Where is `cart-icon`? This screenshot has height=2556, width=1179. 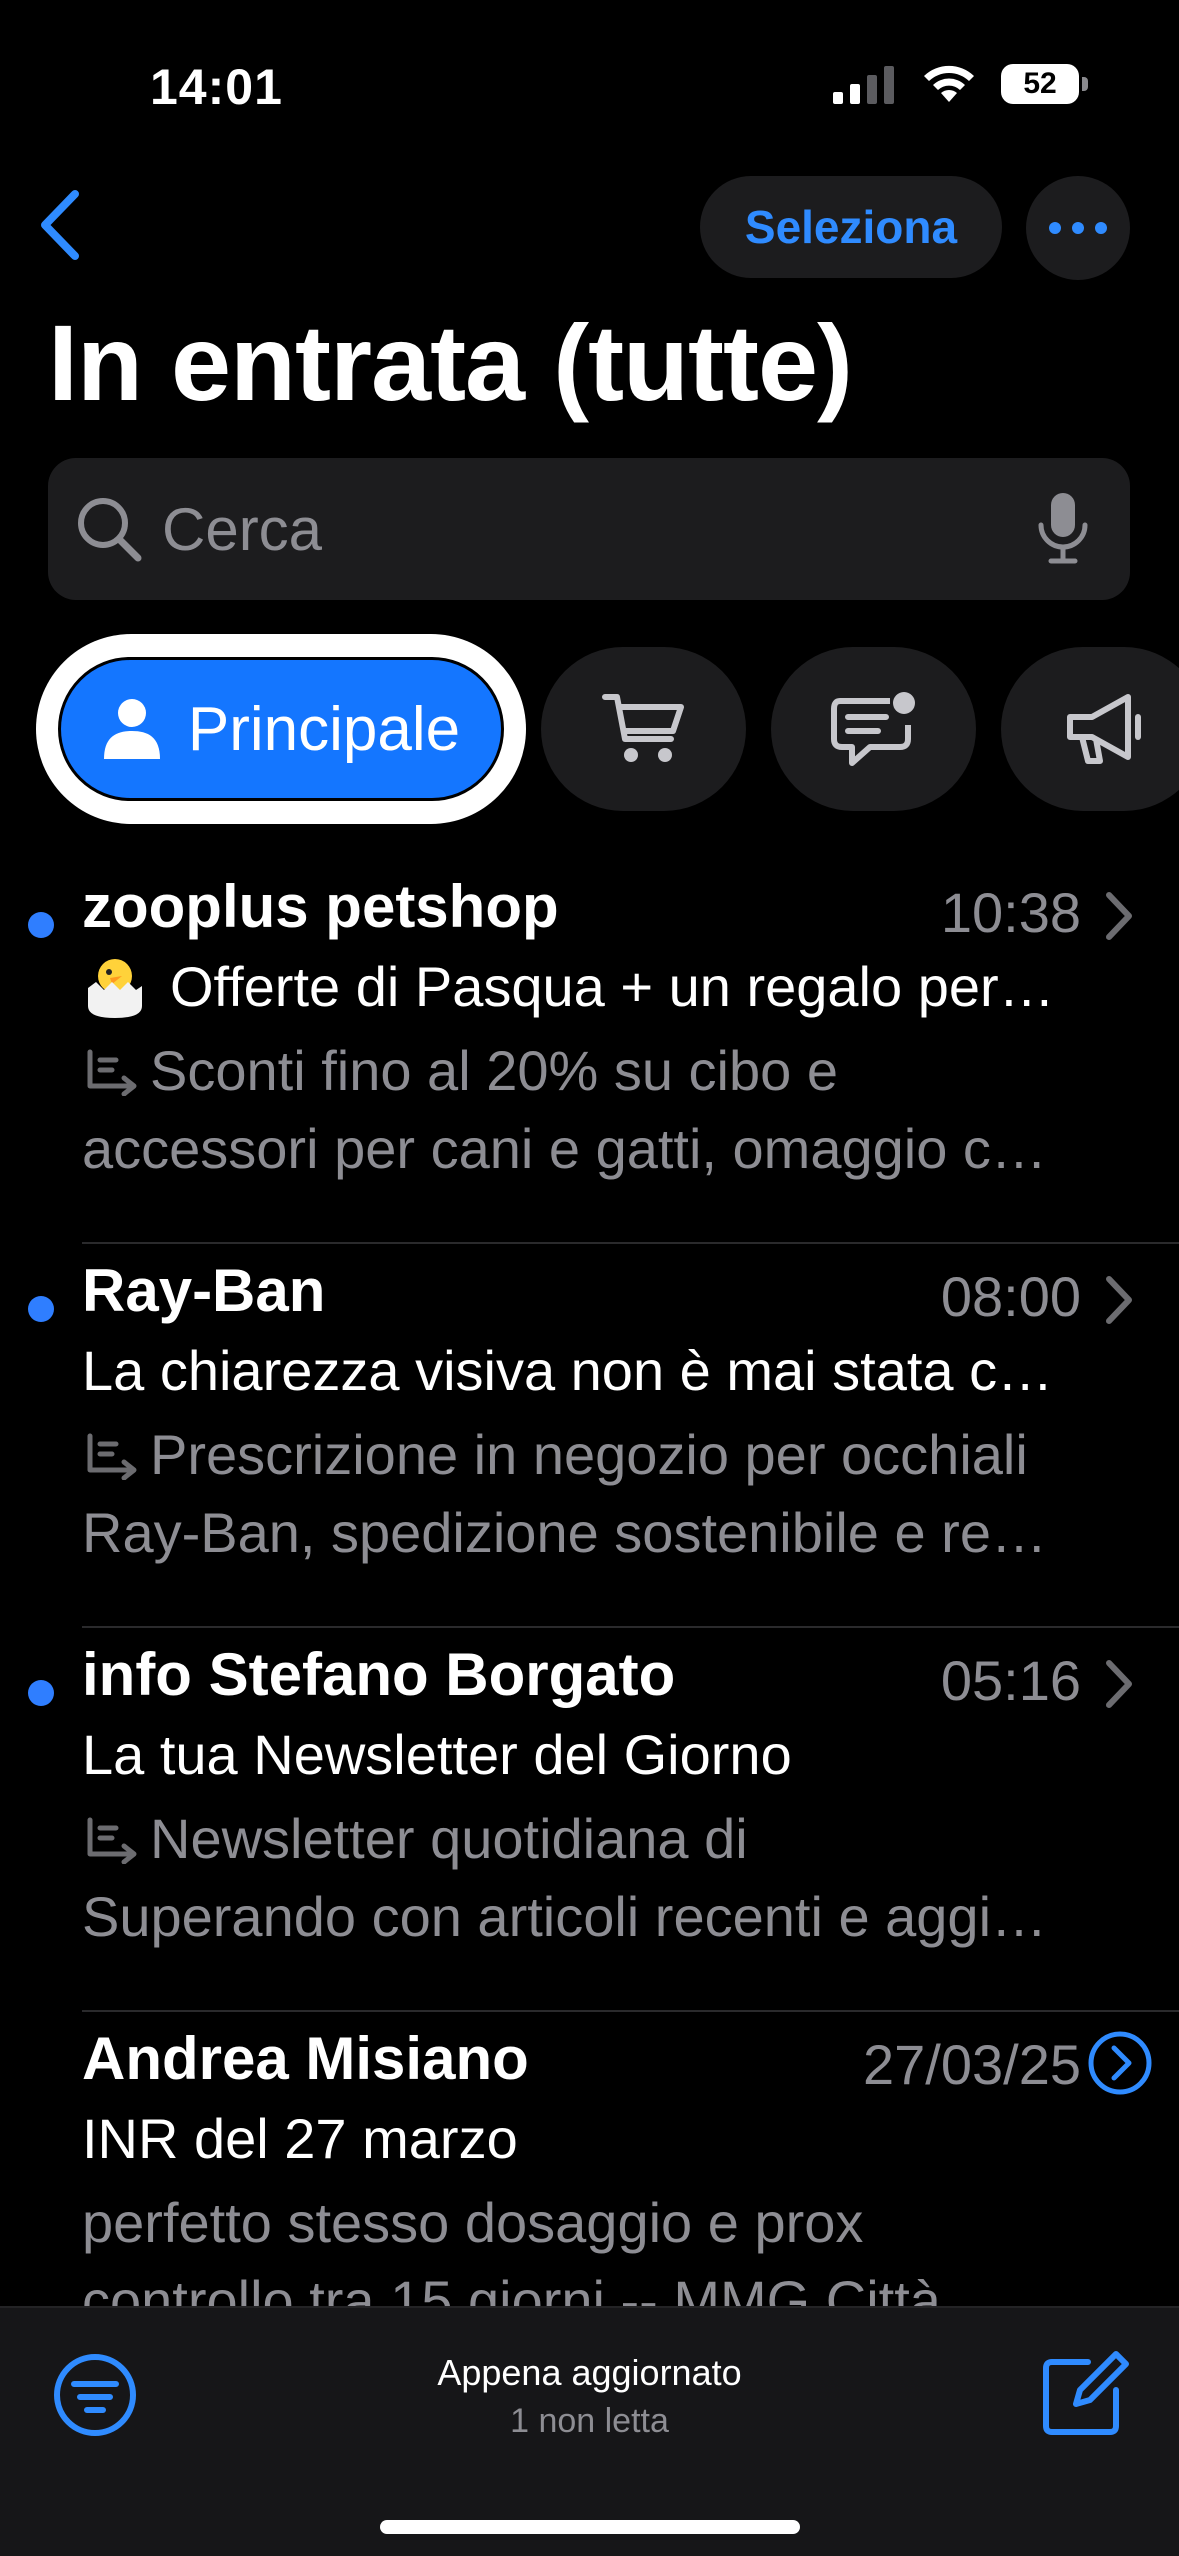 cart-icon is located at coordinates (642, 728).